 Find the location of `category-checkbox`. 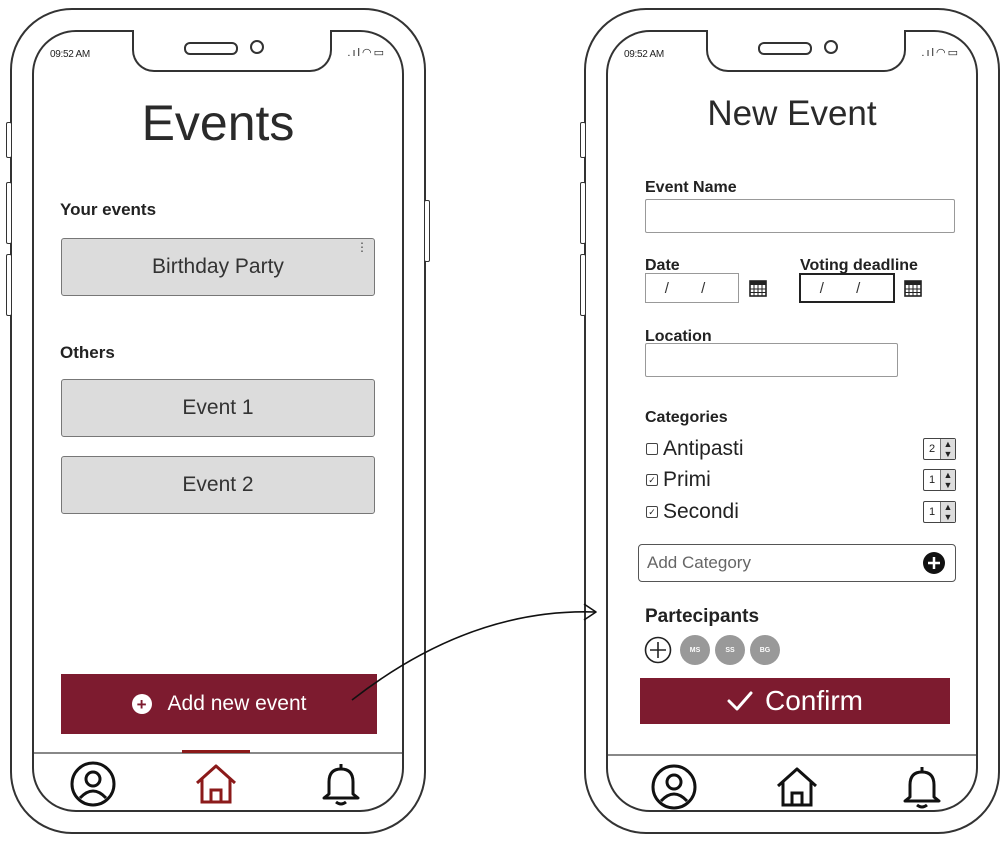

category-checkbox is located at coordinates (652, 449).